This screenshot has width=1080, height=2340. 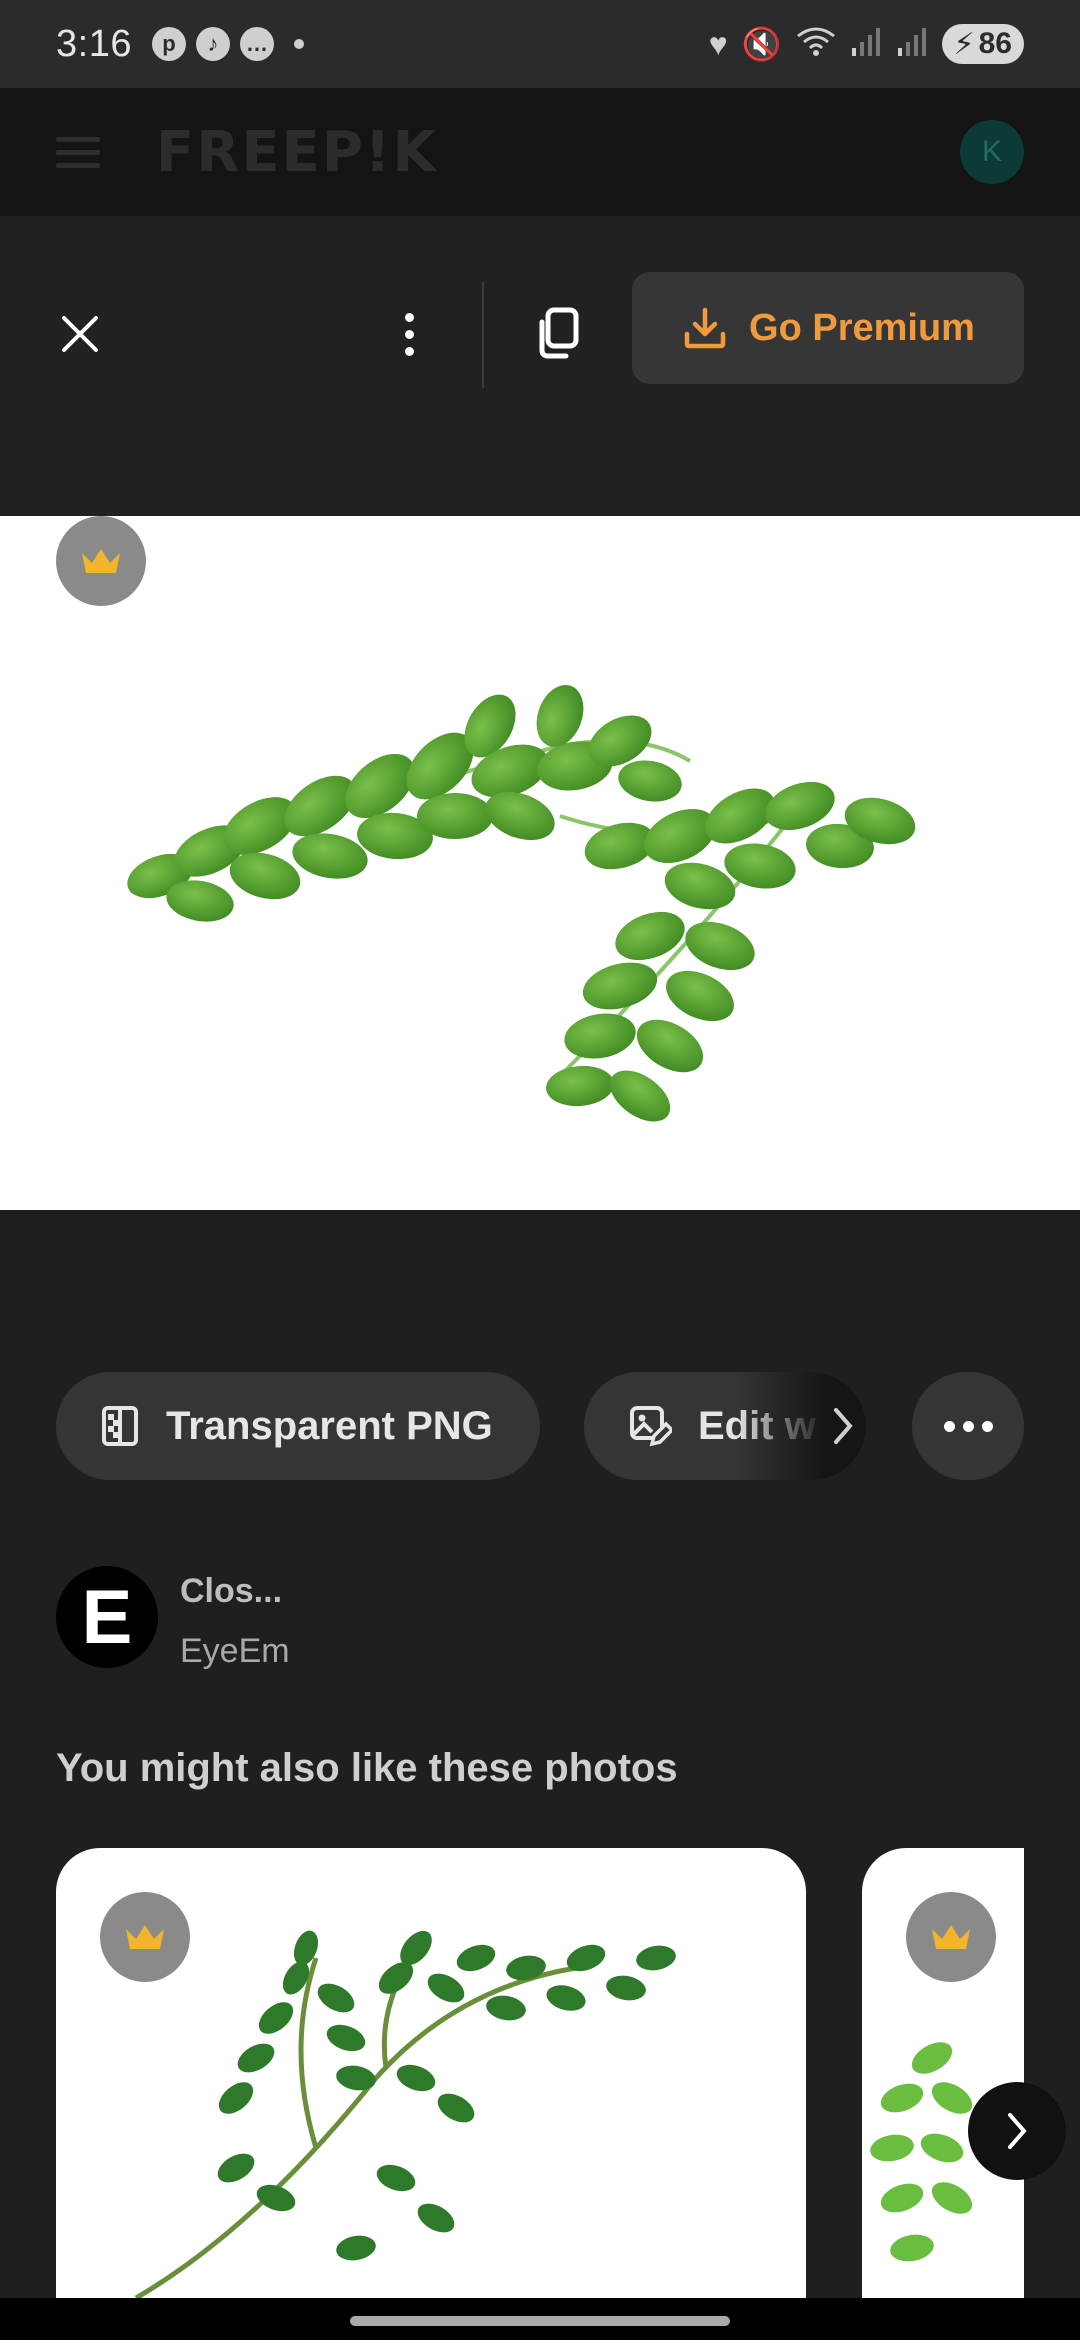 I want to click on transparent-png-icon, so click(x=120, y=1426).